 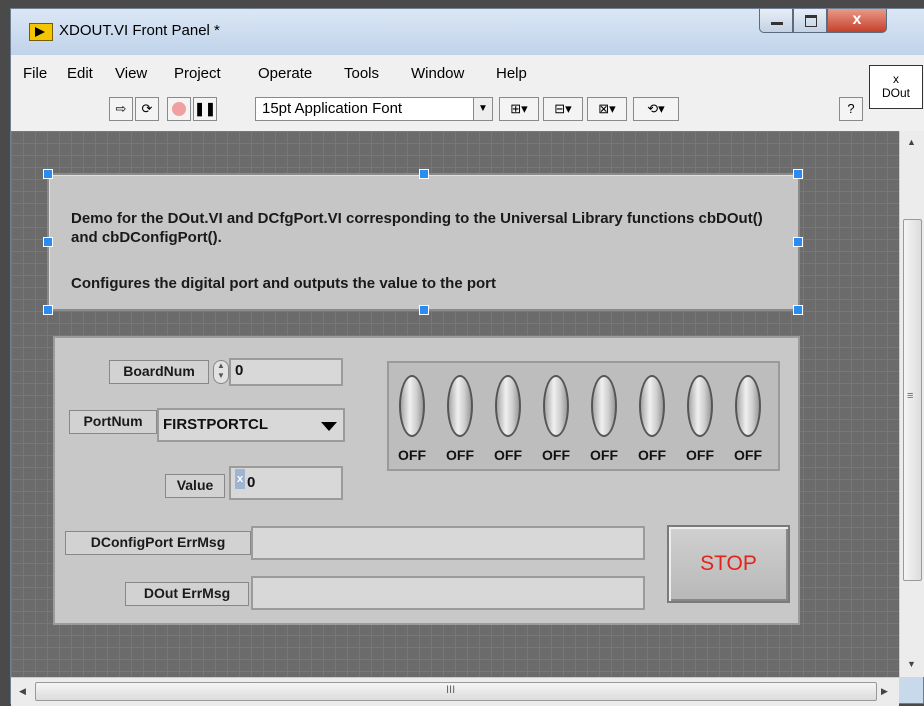 I want to click on run-arrow-icon: ⇨, so click(x=121, y=108).